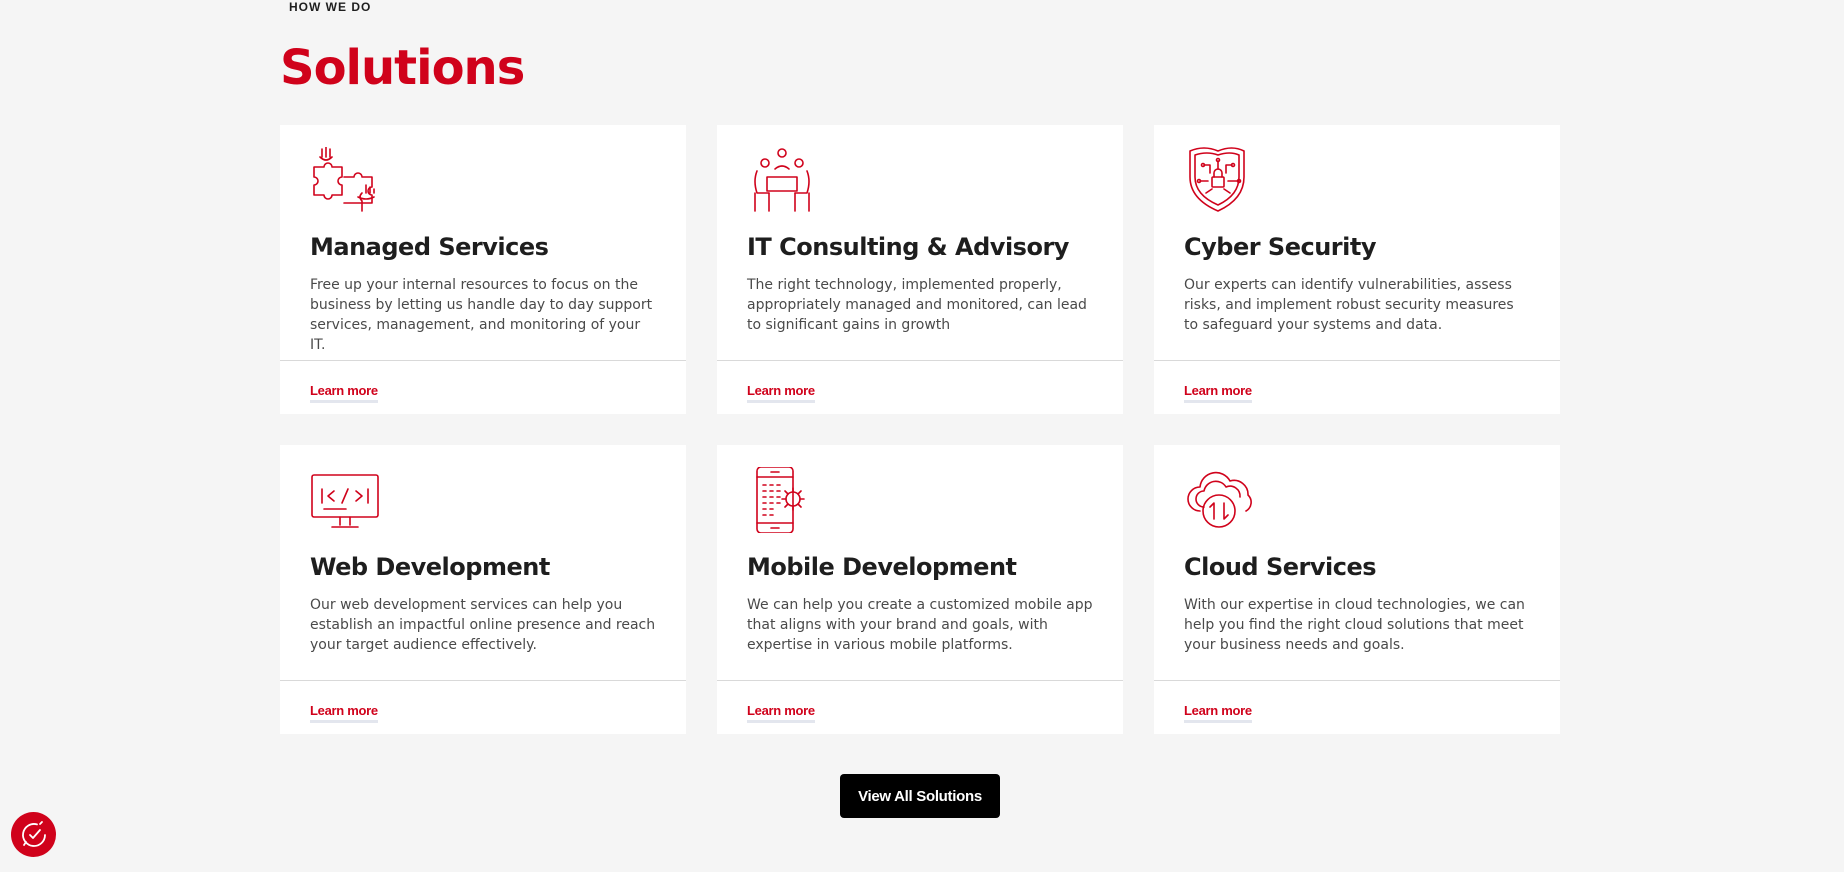 This screenshot has width=1844, height=872. I want to click on meeting-table-icon, so click(782, 180).